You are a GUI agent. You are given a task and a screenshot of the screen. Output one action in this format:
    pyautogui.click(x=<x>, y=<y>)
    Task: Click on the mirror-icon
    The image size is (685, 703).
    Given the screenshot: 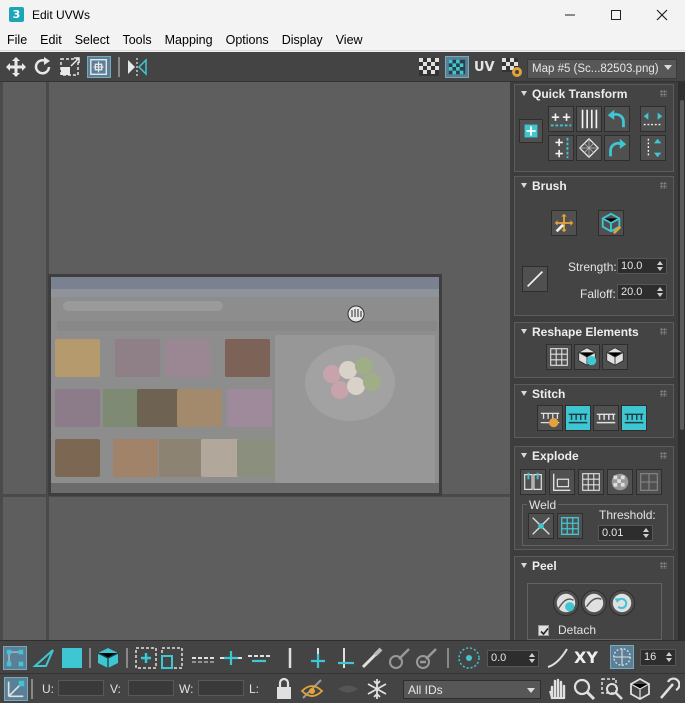 What is the action you would take?
    pyautogui.click(x=137, y=67)
    